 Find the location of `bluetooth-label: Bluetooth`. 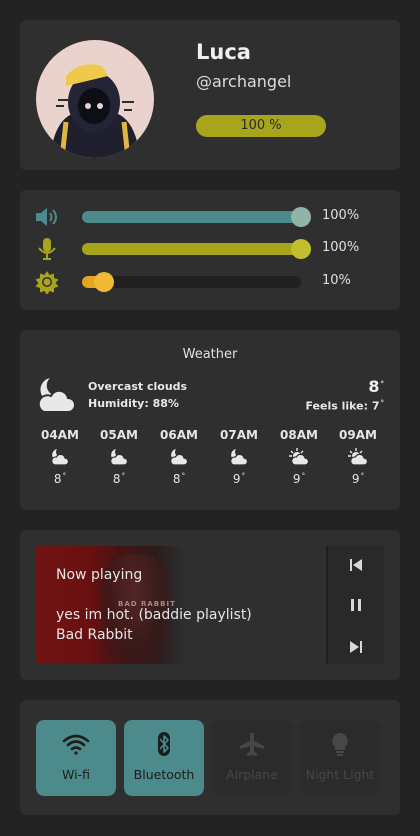

bluetooth-label: Bluetooth is located at coordinates (164, 774).